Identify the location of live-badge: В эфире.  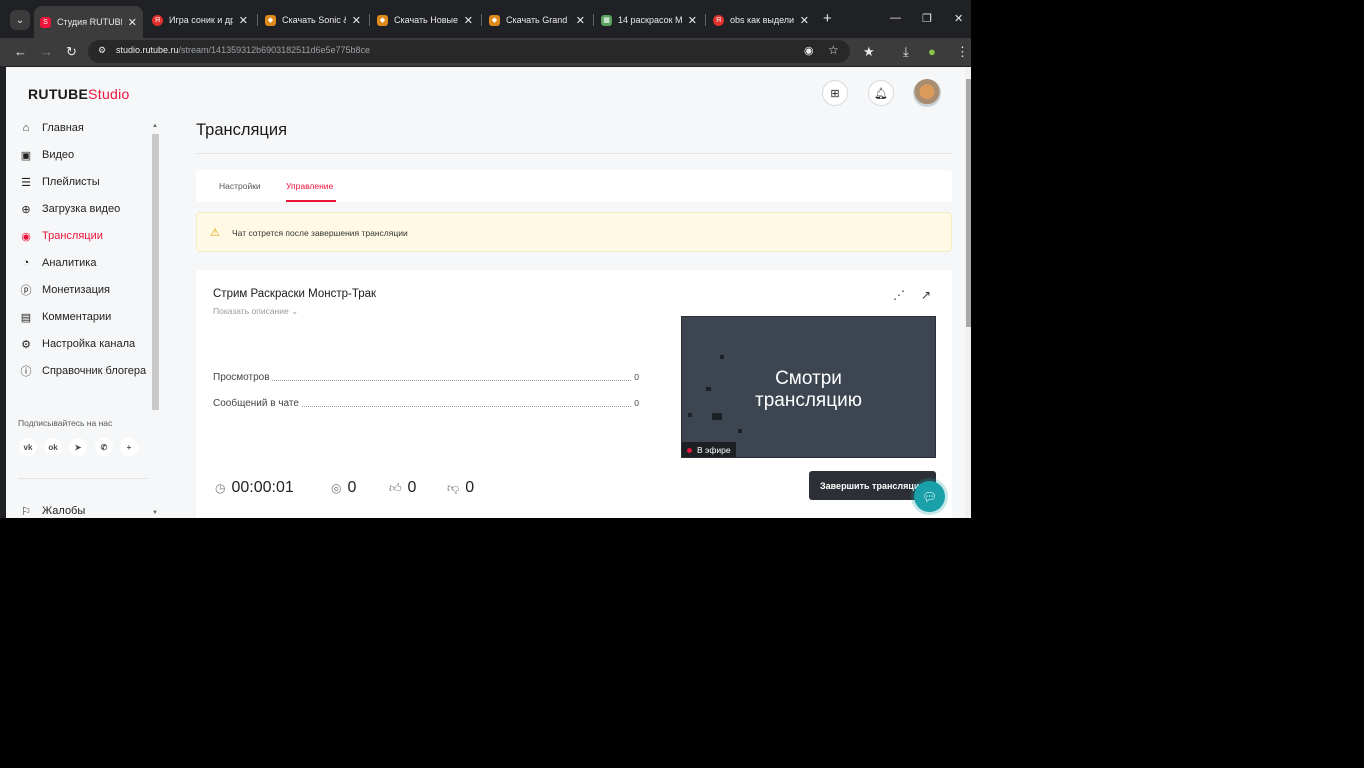
(709, 449).